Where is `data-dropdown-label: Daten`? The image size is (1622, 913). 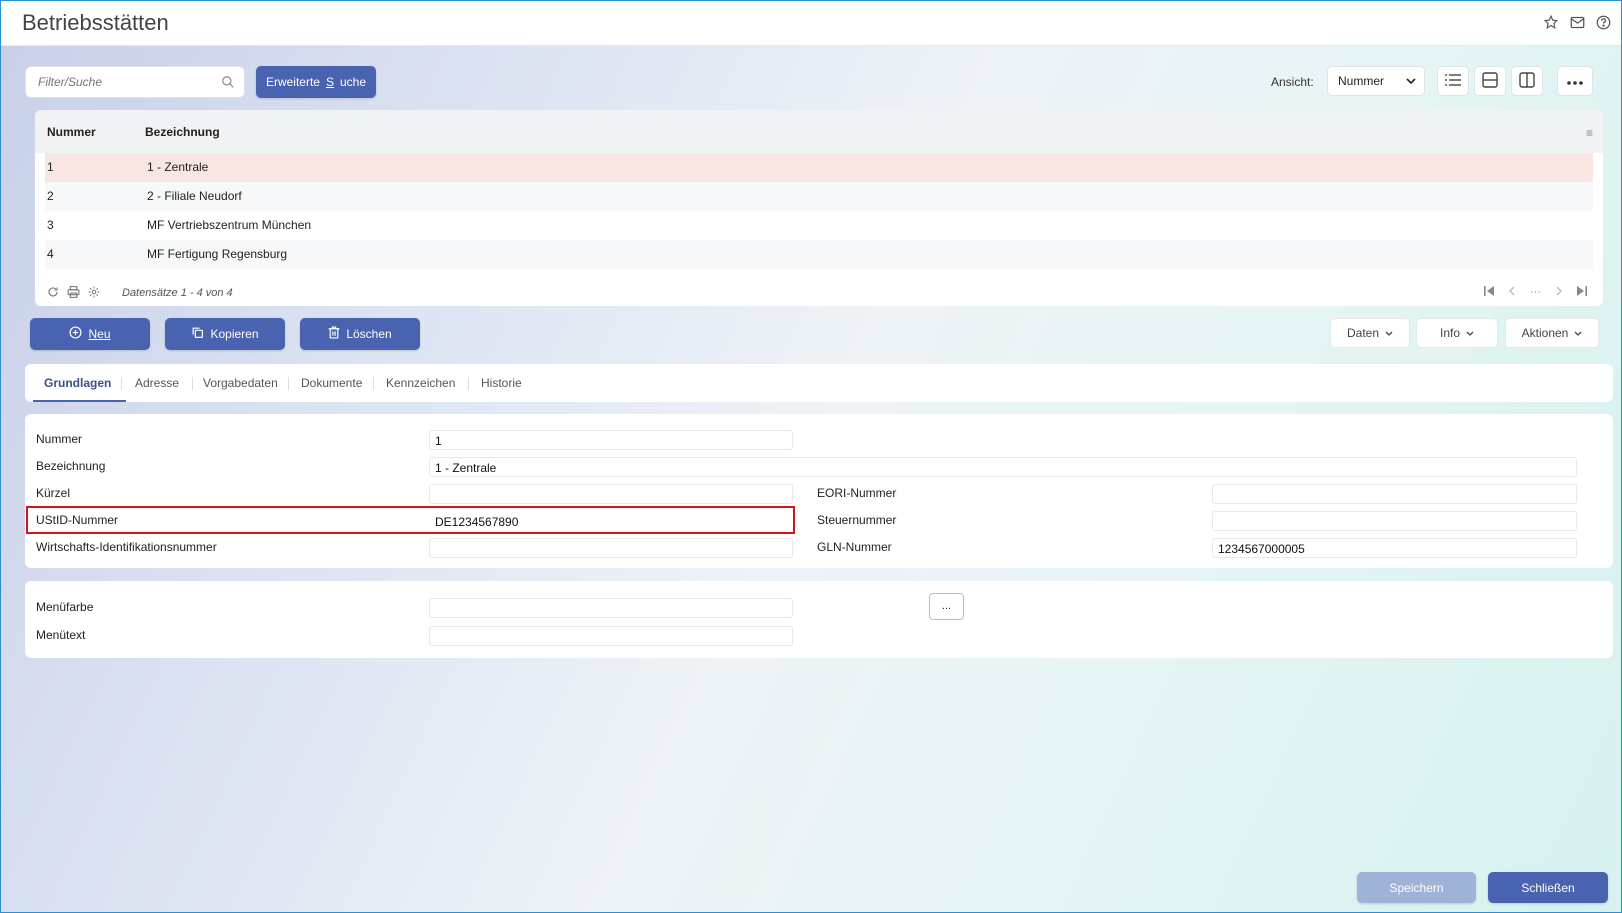 data-dropdown-label: Daten is located at coordinates (1363, 333).